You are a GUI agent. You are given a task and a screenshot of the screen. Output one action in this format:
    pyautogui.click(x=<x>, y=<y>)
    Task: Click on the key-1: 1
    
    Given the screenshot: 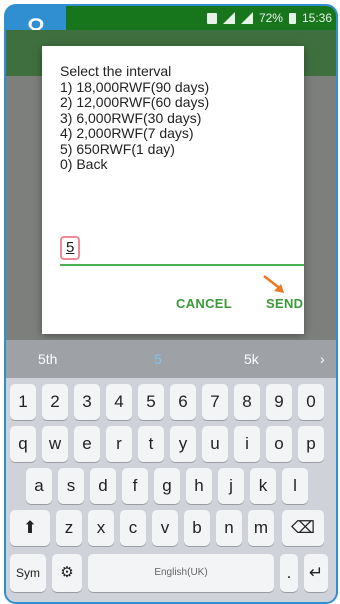 What is the action you would take?
    pyautogui.click(x=23, y=402)
    